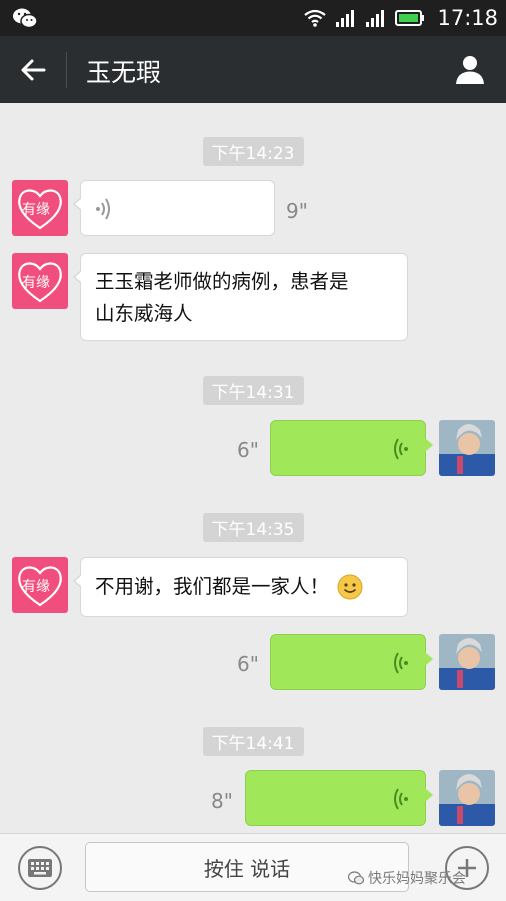 The height and width of the screenshot is (901, 506). I want to click on incoming-text-bubble: 不用谢，我们都是一家人！, so click(240, 587).